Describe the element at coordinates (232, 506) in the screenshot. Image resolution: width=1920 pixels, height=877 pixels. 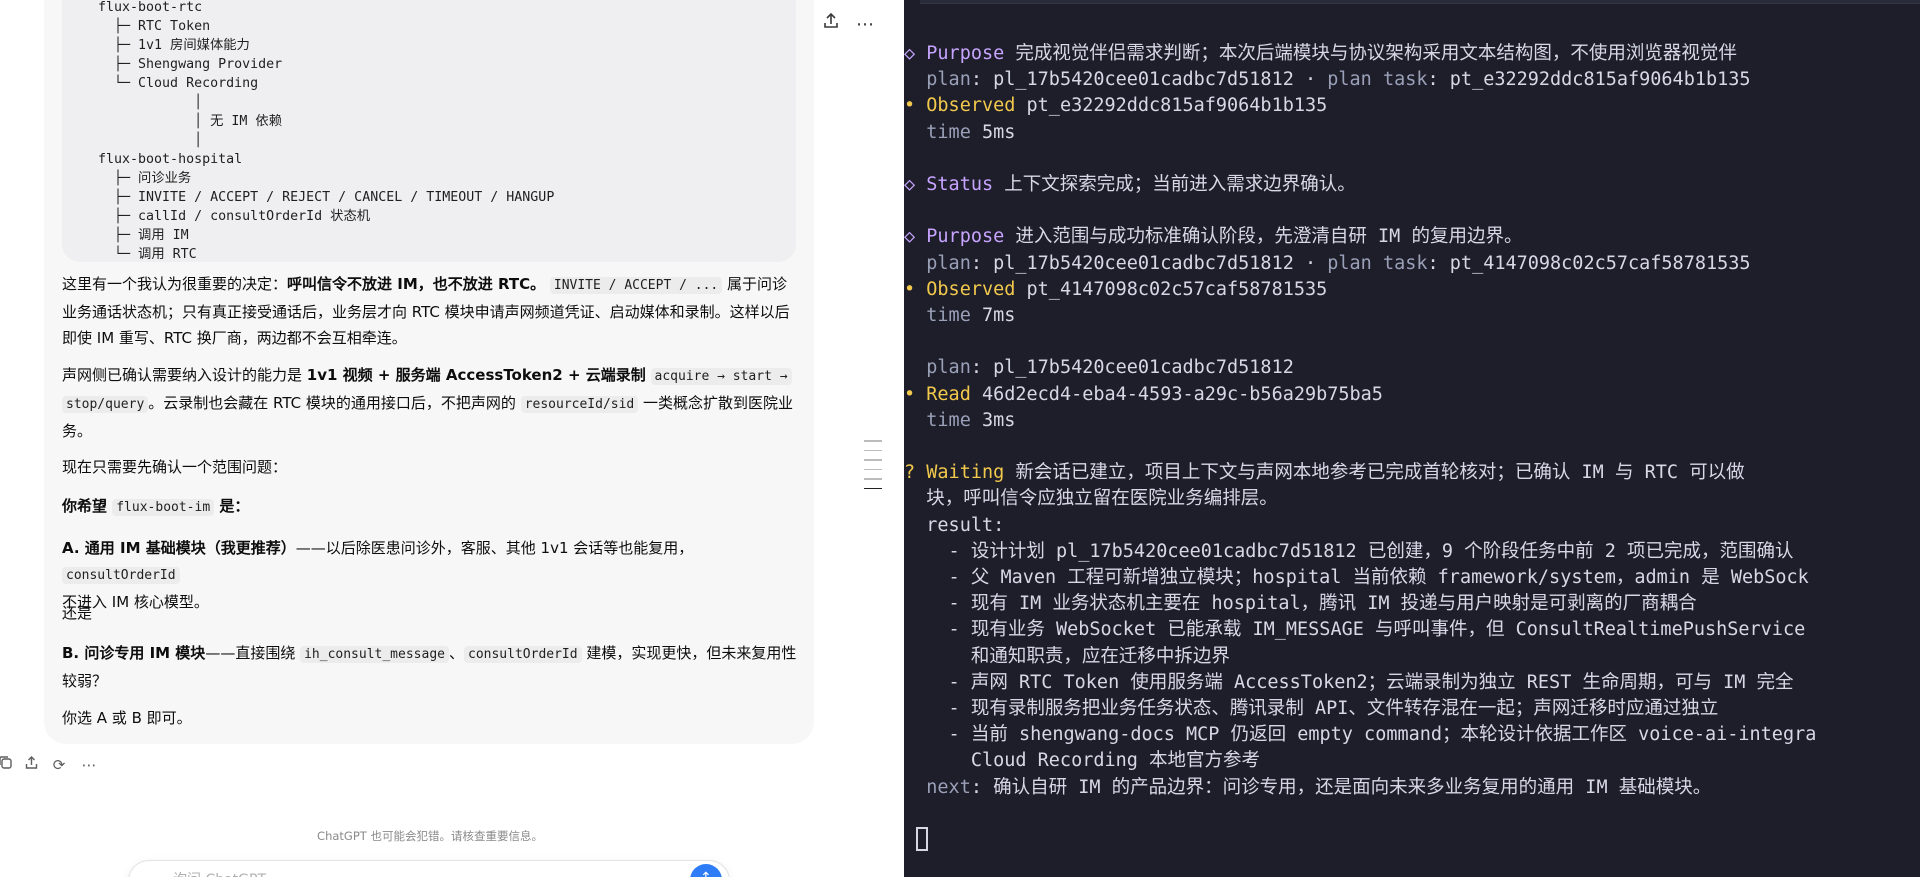
I see `p4-post: 是：` at that location.